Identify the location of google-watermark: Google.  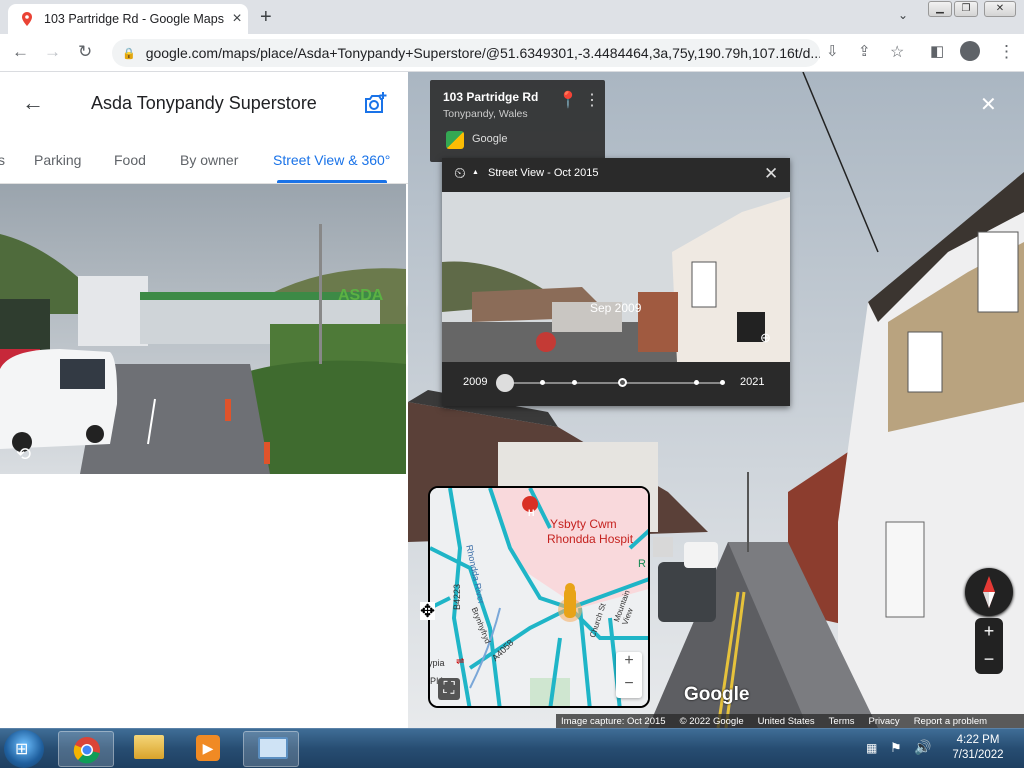
(717, 694).